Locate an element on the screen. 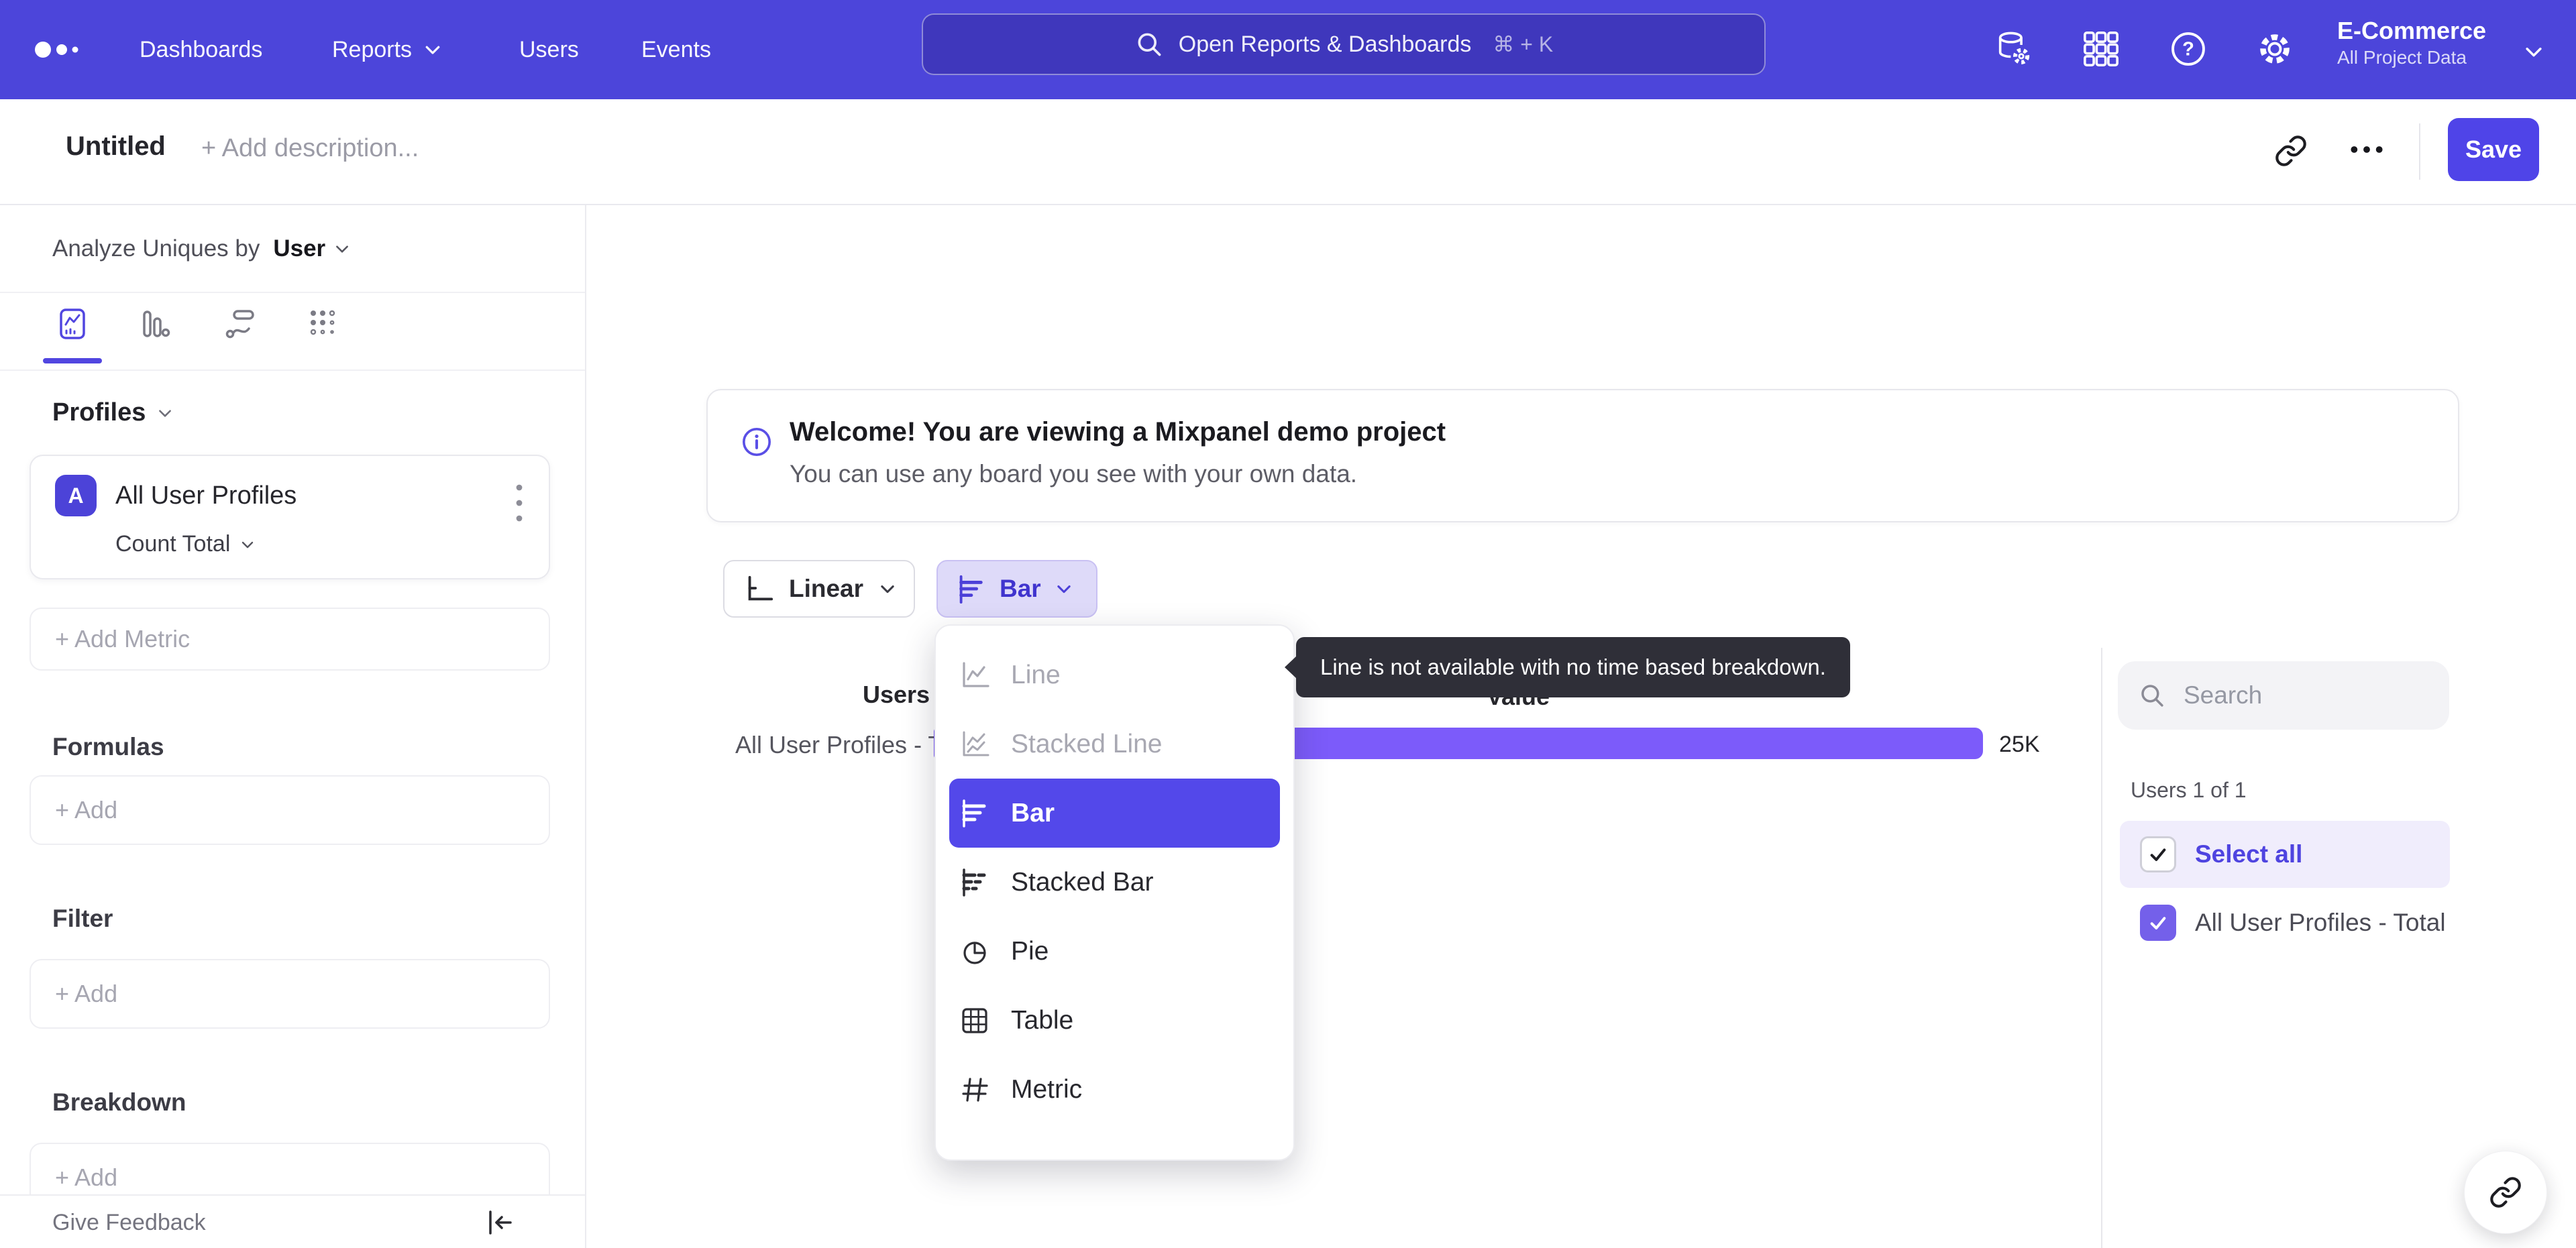 The height and width of the screenshot is (1248, 2576). tab-retention-icon is located at coordinates (324, 324).